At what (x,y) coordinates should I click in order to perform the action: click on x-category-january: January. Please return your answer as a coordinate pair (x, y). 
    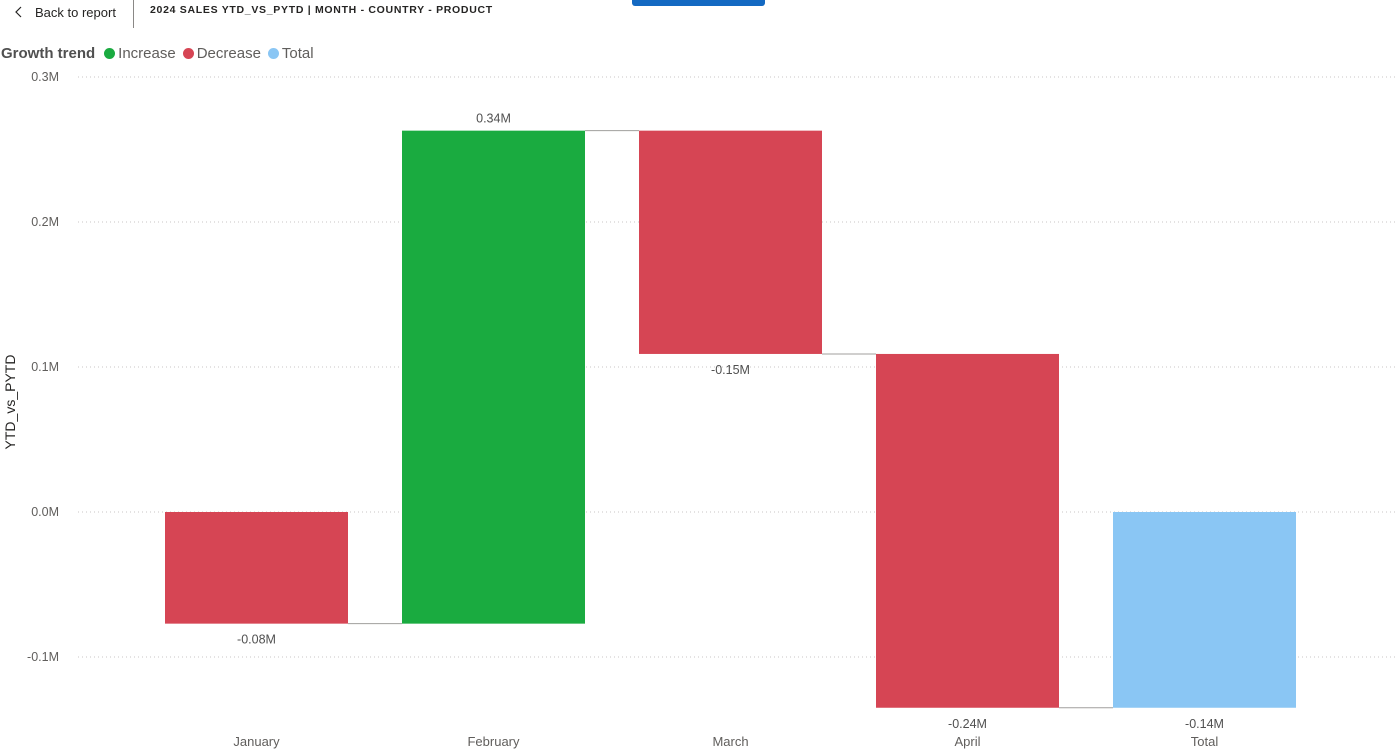
    Looking at the image, I should click on (256, 741).